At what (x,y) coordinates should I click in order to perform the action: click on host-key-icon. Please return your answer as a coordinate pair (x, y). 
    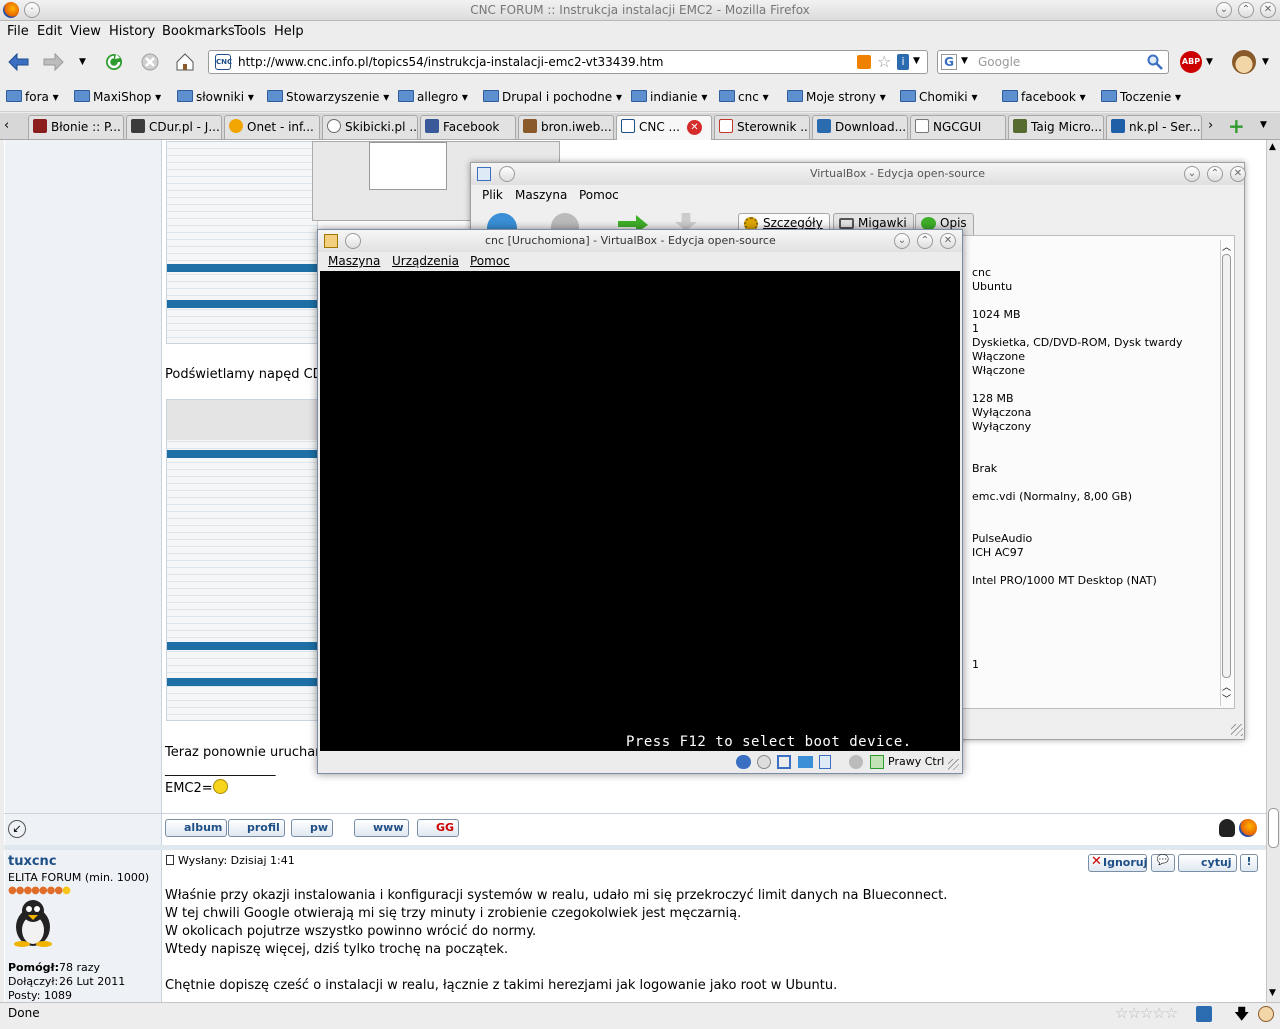
    Looking at the image, I should click on (877, 762).